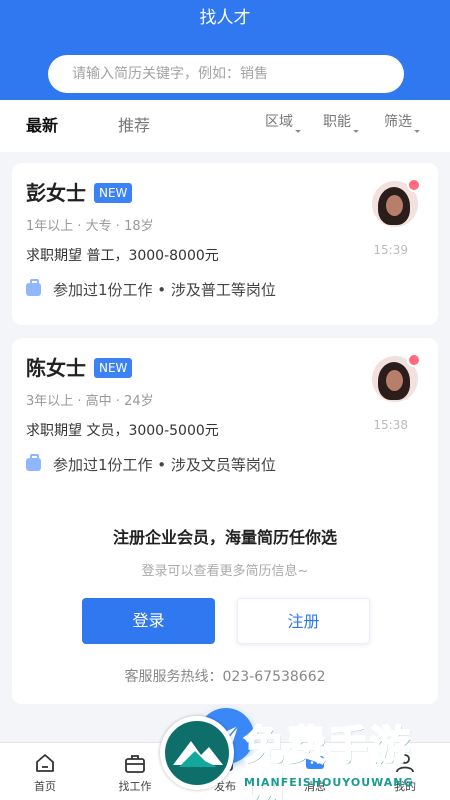 This screenshot has height=800, width=450. I want to click on candidate-history: 参加过1份工作 • 涉及文员等岗位, so click(151, 465).